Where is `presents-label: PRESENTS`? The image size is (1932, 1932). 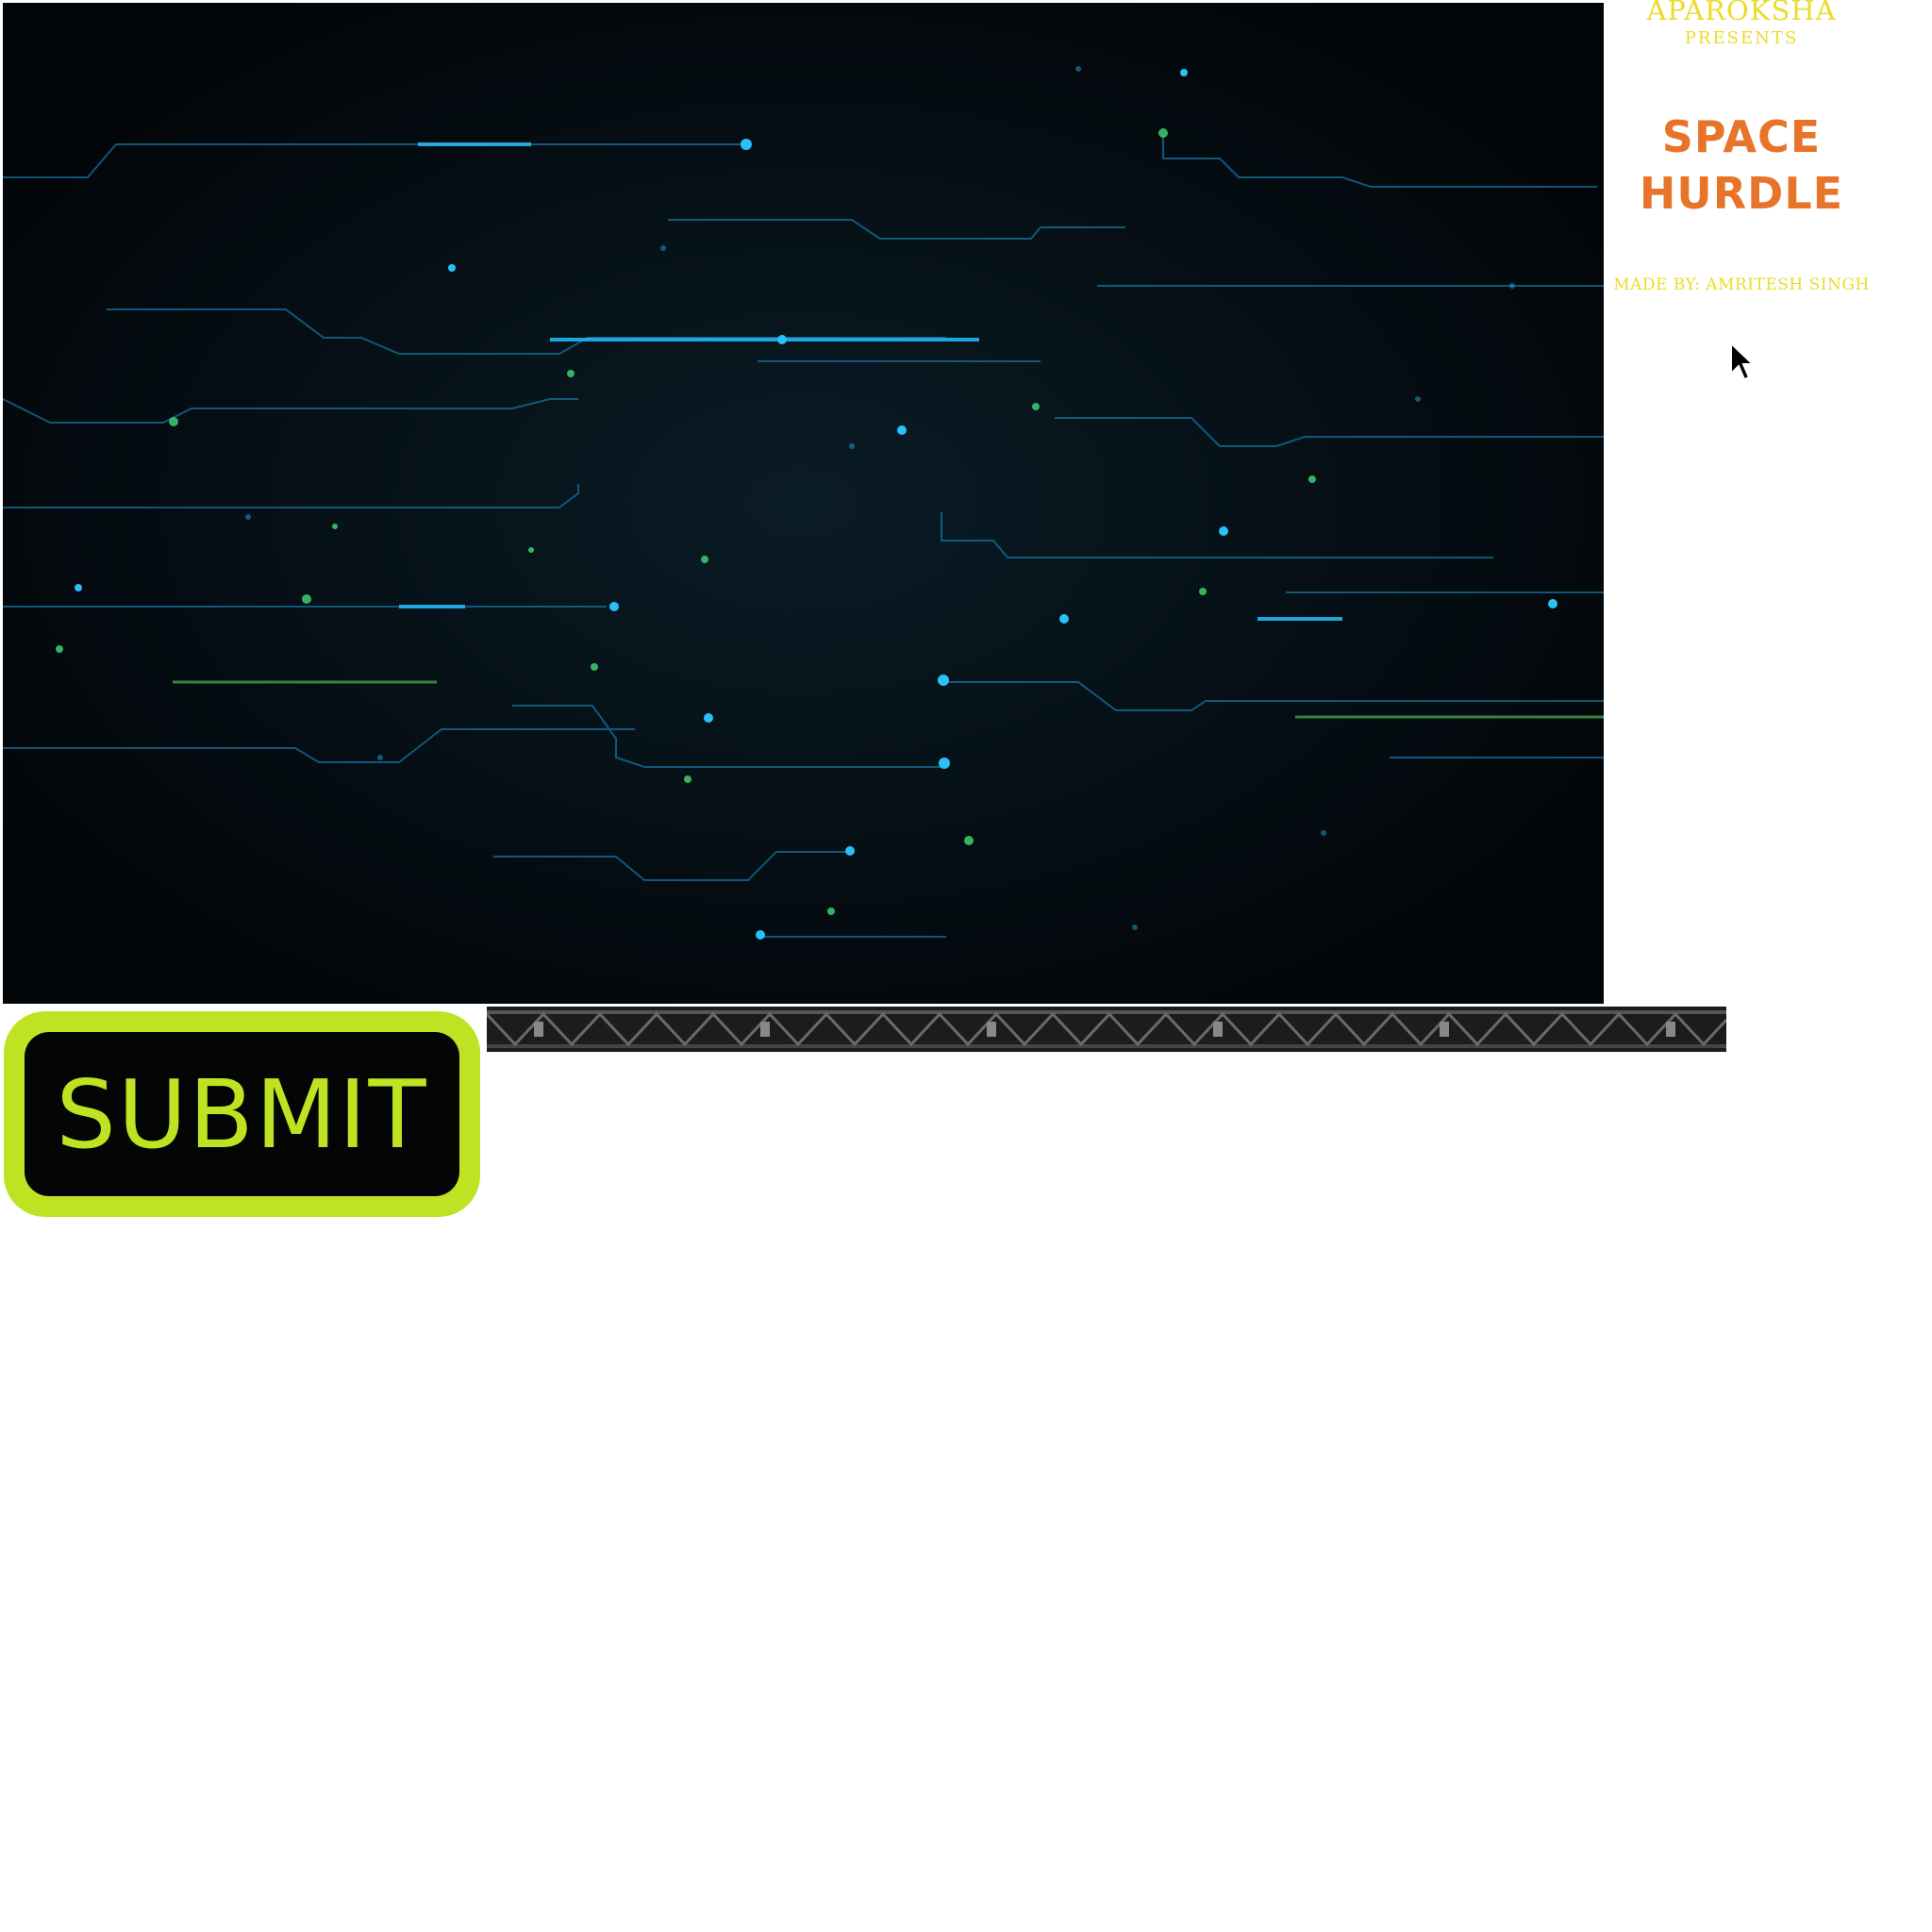
presents-label: PRESENTS is located at coordinates (1741, 38).